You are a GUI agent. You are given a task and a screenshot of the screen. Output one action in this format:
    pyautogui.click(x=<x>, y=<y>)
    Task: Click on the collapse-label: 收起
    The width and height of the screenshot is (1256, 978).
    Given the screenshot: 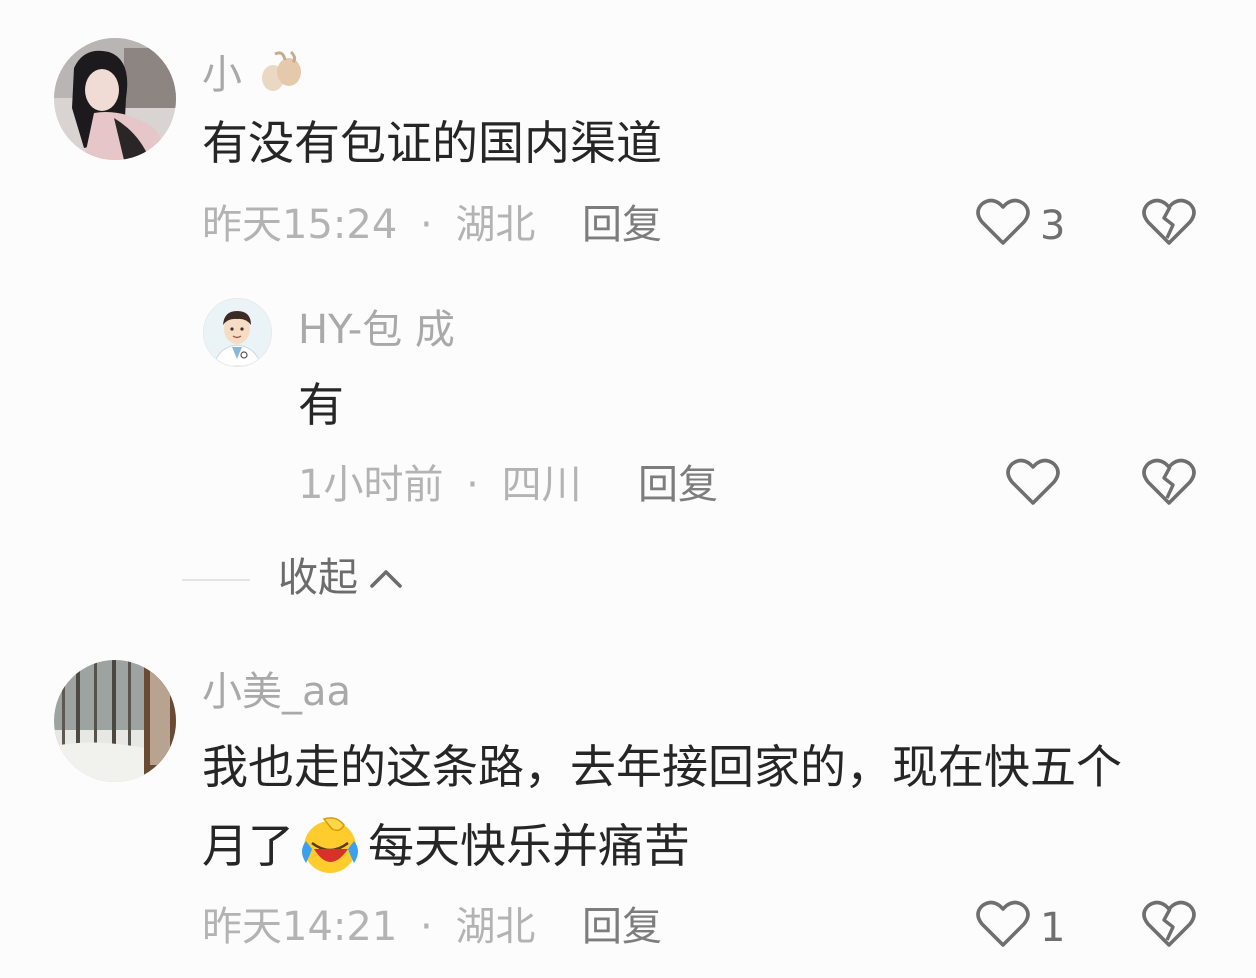 What is the action you would take?
    pyautogui.click(x=318, y=578)
    